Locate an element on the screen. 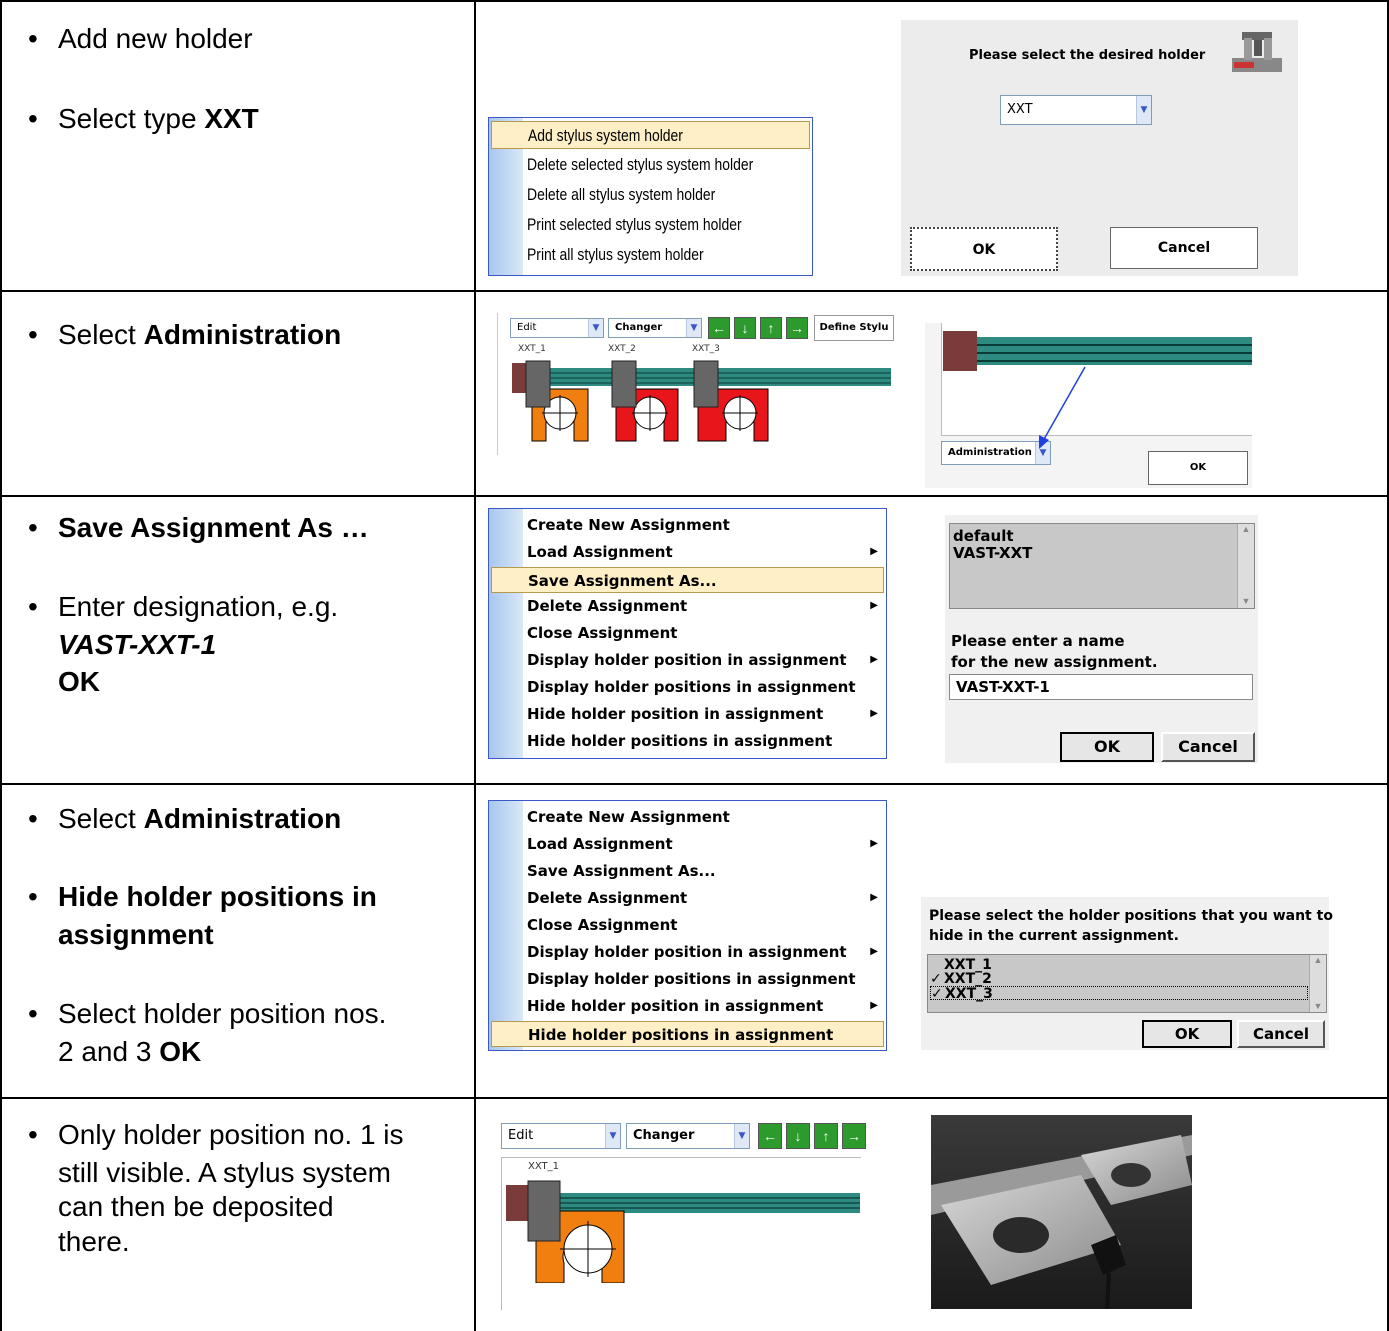 This screenshot has height=1331, width=1389. instruction-step: • Add new holder is located at coordinates (140, 39).